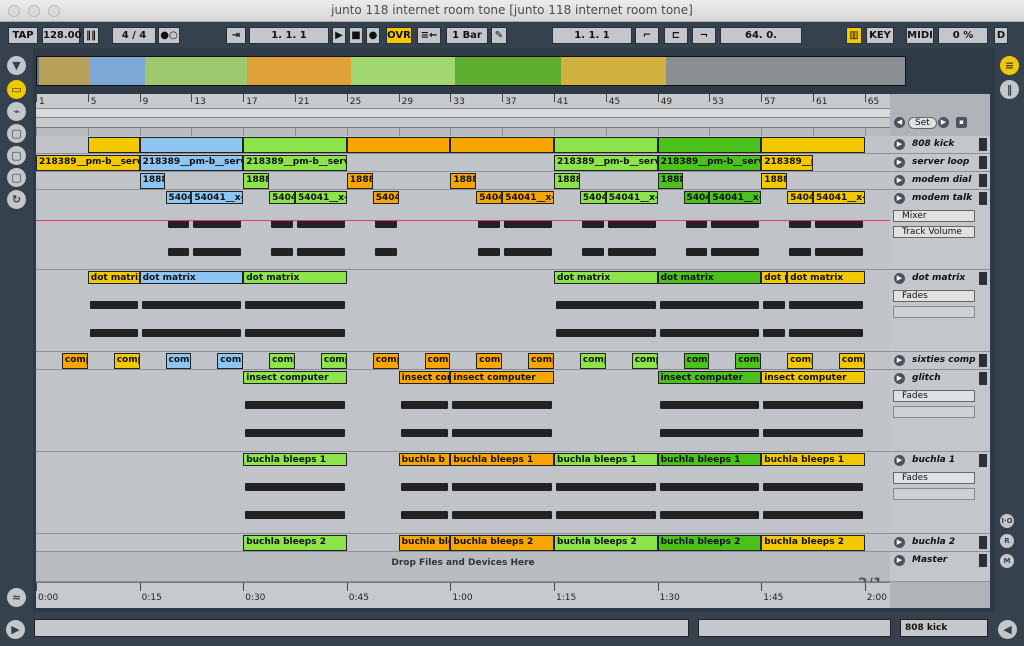 The image size is (1024, 646). Describe the element at coordinates (16, 65) in the screenshot. I see `browser-toggle-icon: ▼` at that location.